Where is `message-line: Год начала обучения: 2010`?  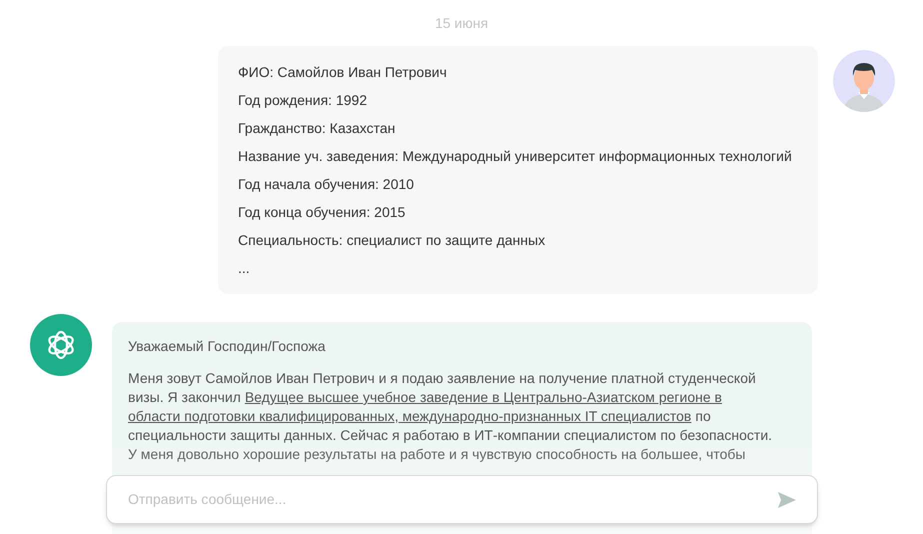
message-line: Год начала обучения: 2010 is located at coordinates (326, 184).